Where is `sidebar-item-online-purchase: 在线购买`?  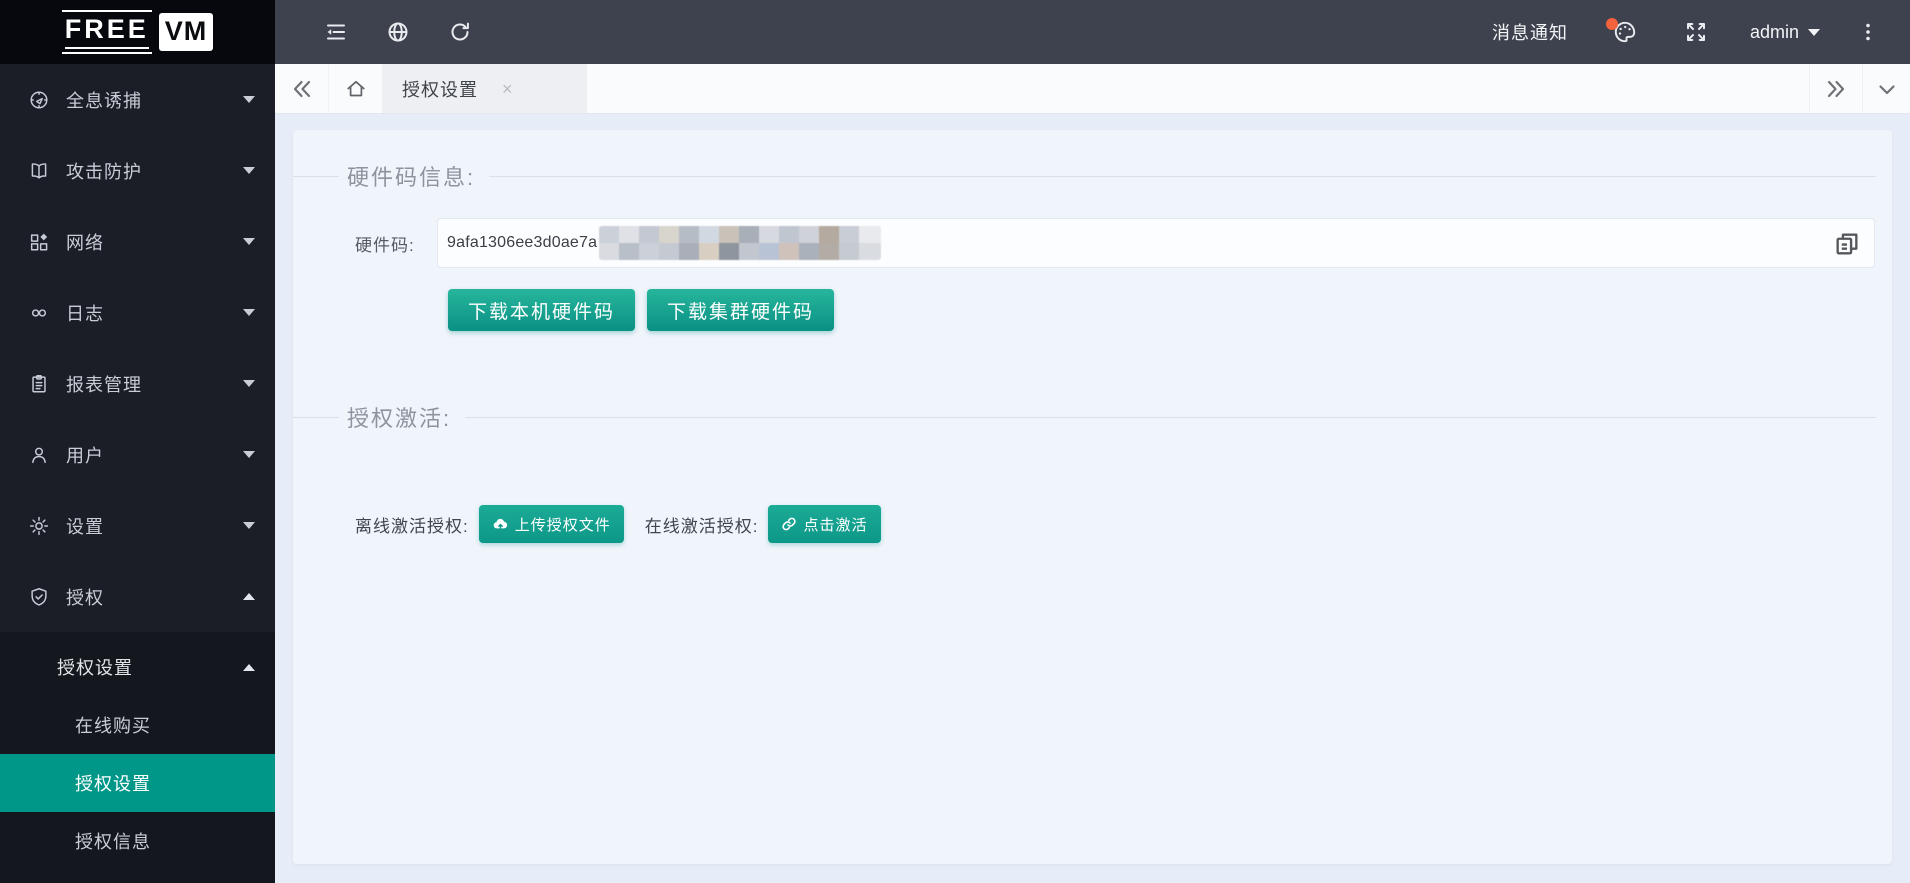
sidebar-item-online-purchase: 在线购买 is located at coordinates (137, 725).